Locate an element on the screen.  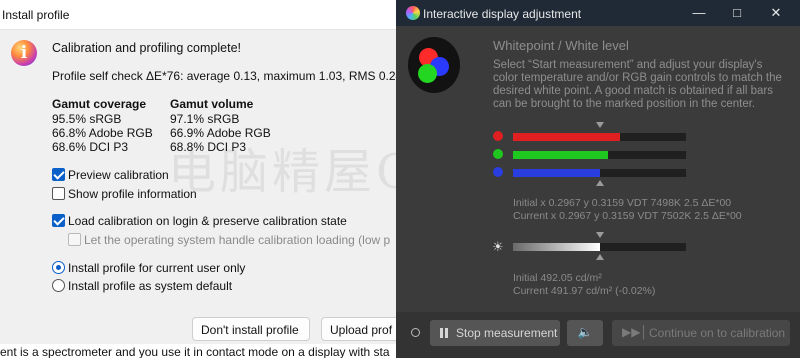
gamut-coverage-row: 95.5% sRGB is located at coordinates (87, 119).